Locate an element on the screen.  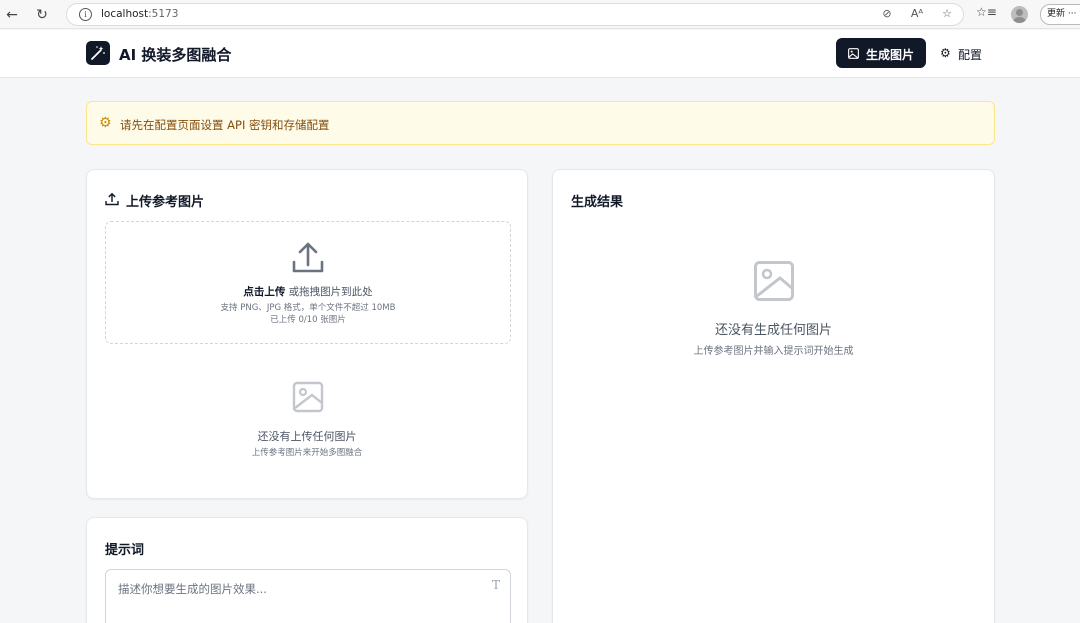
app-title: AI 换装多图融合 is located at coordinates (175, 55).